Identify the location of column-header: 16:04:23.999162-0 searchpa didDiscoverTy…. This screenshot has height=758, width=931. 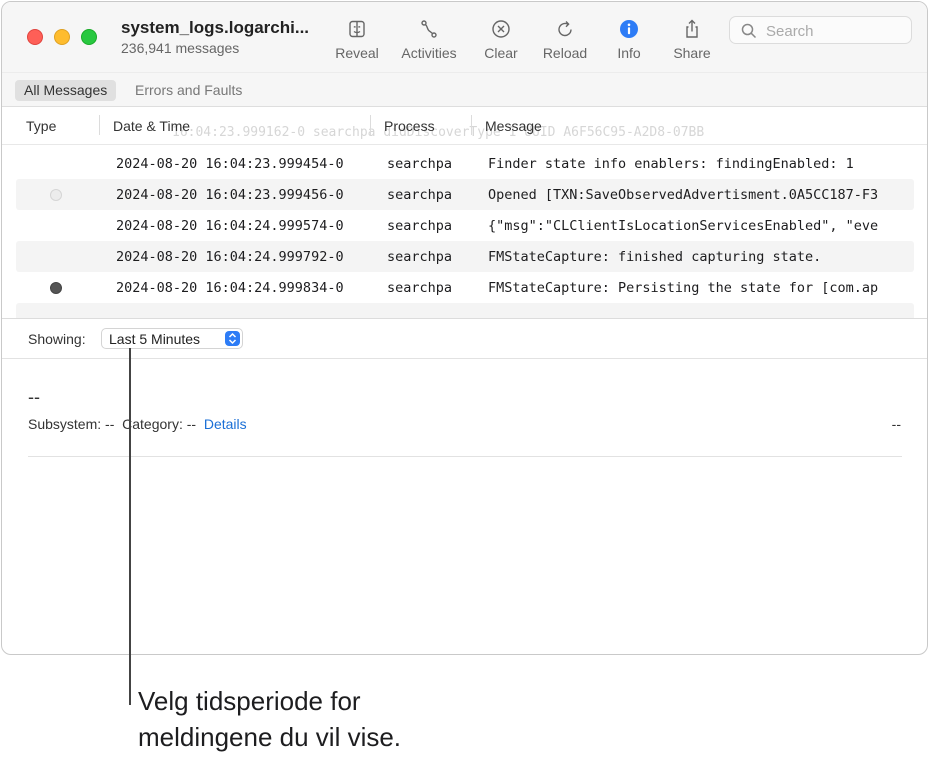
(464, 126).